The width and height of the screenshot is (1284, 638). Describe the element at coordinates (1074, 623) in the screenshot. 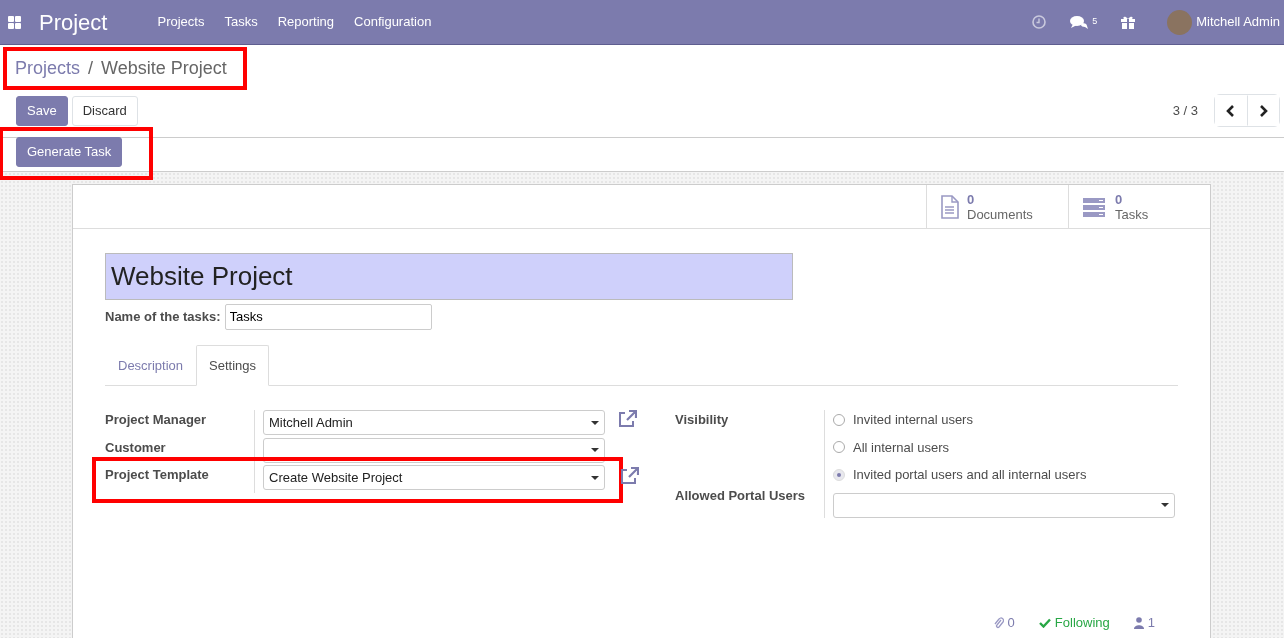

I see `following-button: Following` at that location.